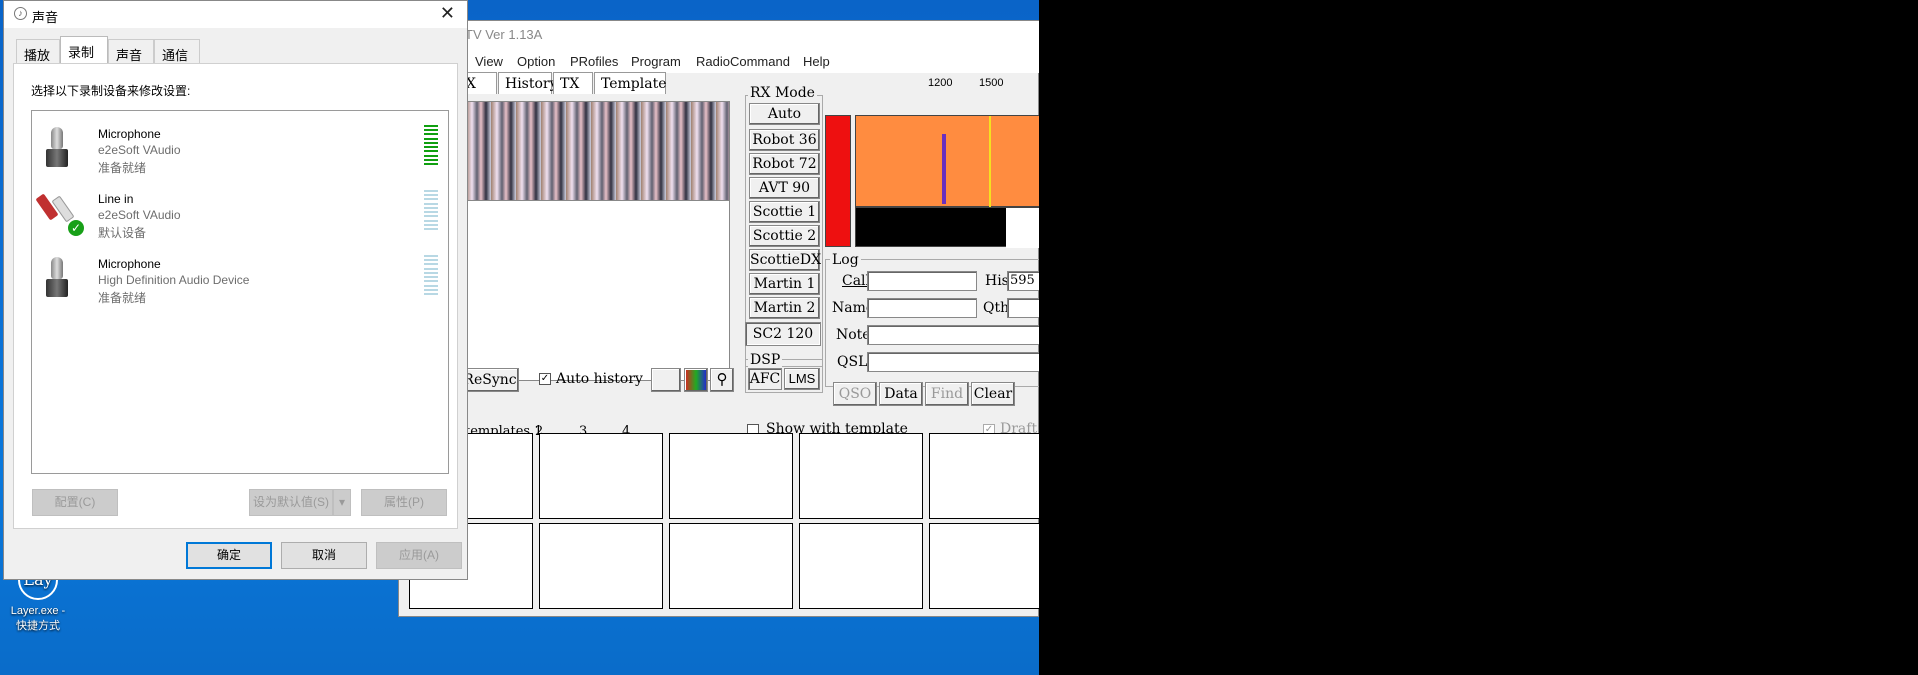  Describe the element at coordinates (291, 502) in the screenshot. I see `set-default-button: 设为默认值(S)` at that location.